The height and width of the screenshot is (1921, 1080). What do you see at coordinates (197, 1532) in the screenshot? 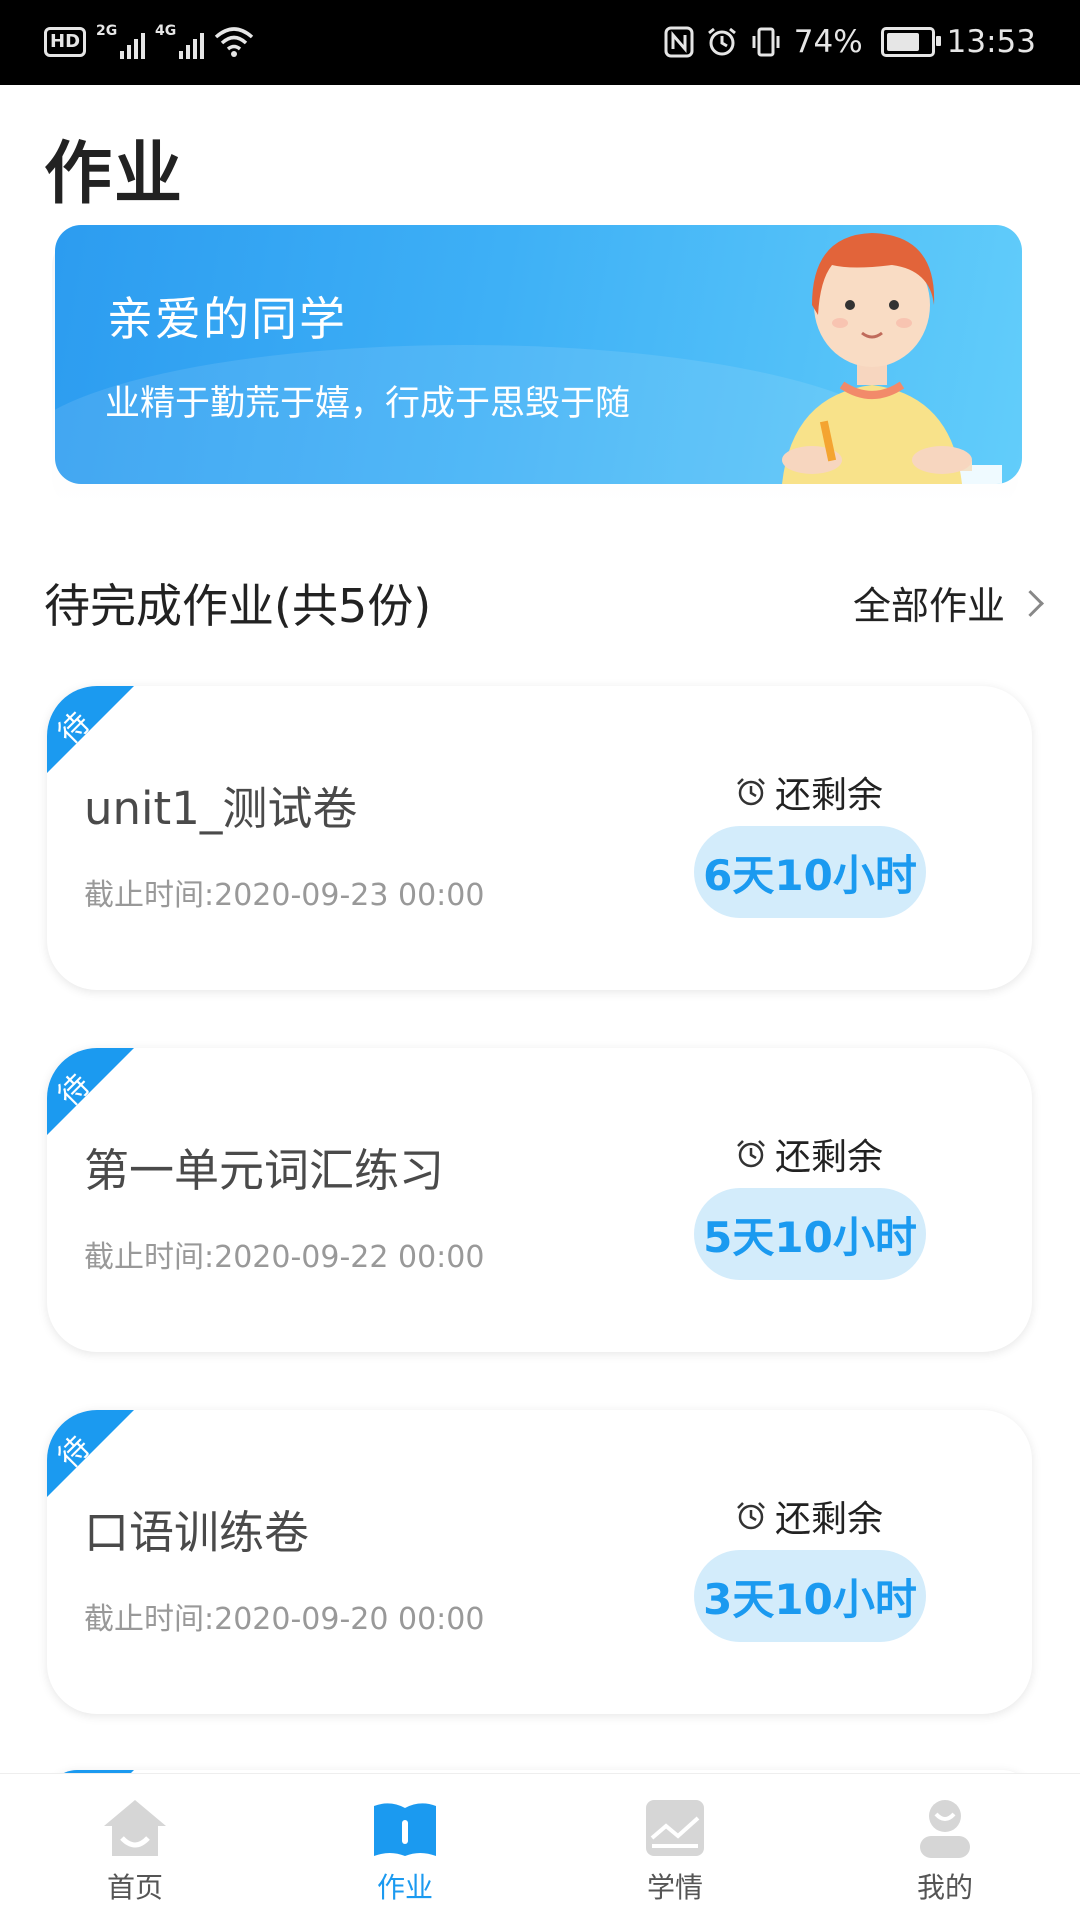
I see `assignment-name: 口语训练卷` at bounding box center [197, 1532].